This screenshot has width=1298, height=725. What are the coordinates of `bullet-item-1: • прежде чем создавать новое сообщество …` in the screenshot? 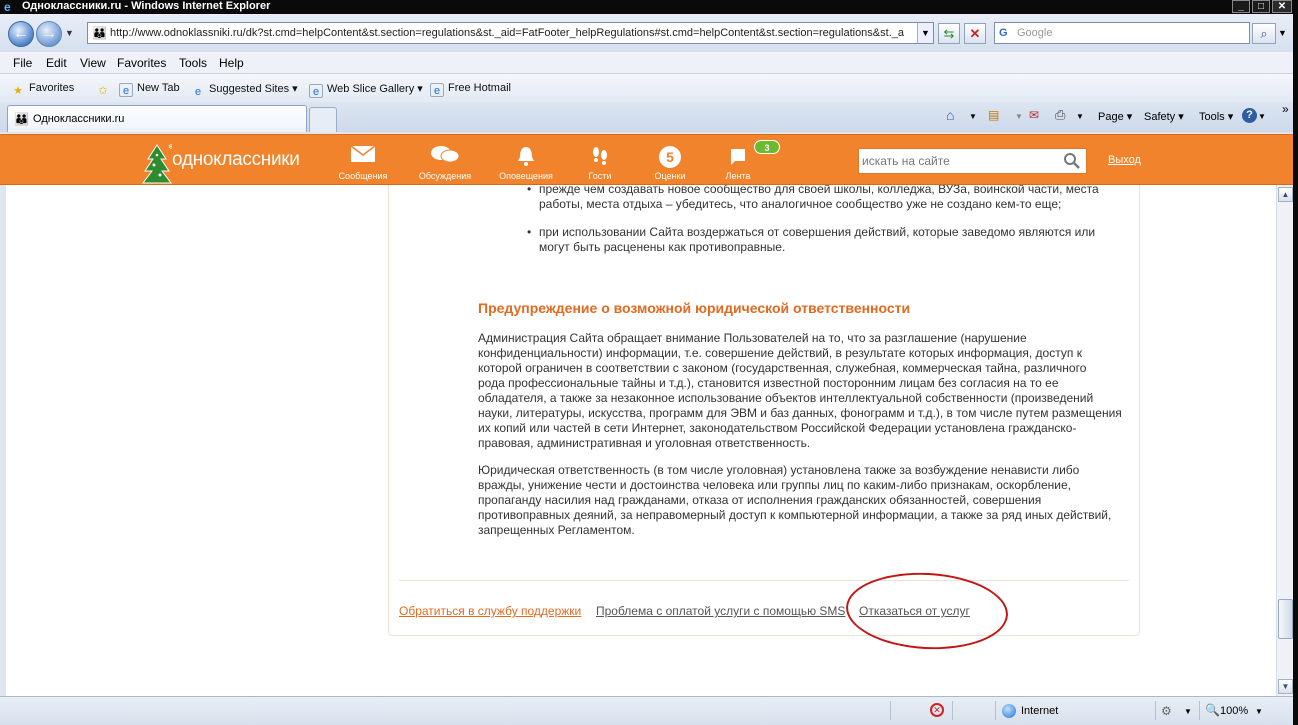 It's located at (813, 198).